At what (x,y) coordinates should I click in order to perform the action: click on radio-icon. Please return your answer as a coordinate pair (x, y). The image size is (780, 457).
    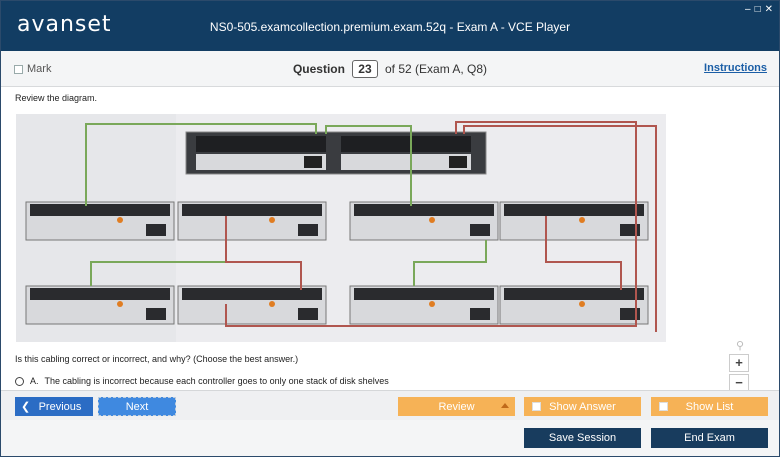
    Looking at the image, I should click on (19, 381).